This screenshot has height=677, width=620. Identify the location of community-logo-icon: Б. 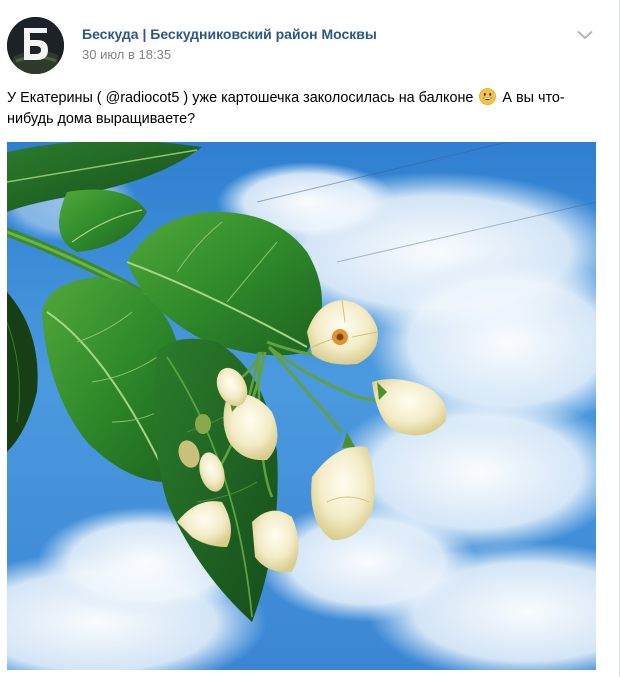
(35, 45).